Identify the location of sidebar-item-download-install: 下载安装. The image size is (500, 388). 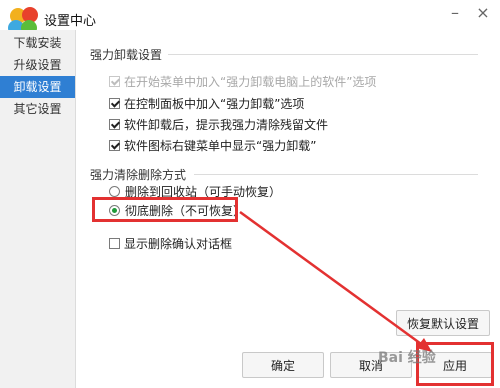
(37, 43).